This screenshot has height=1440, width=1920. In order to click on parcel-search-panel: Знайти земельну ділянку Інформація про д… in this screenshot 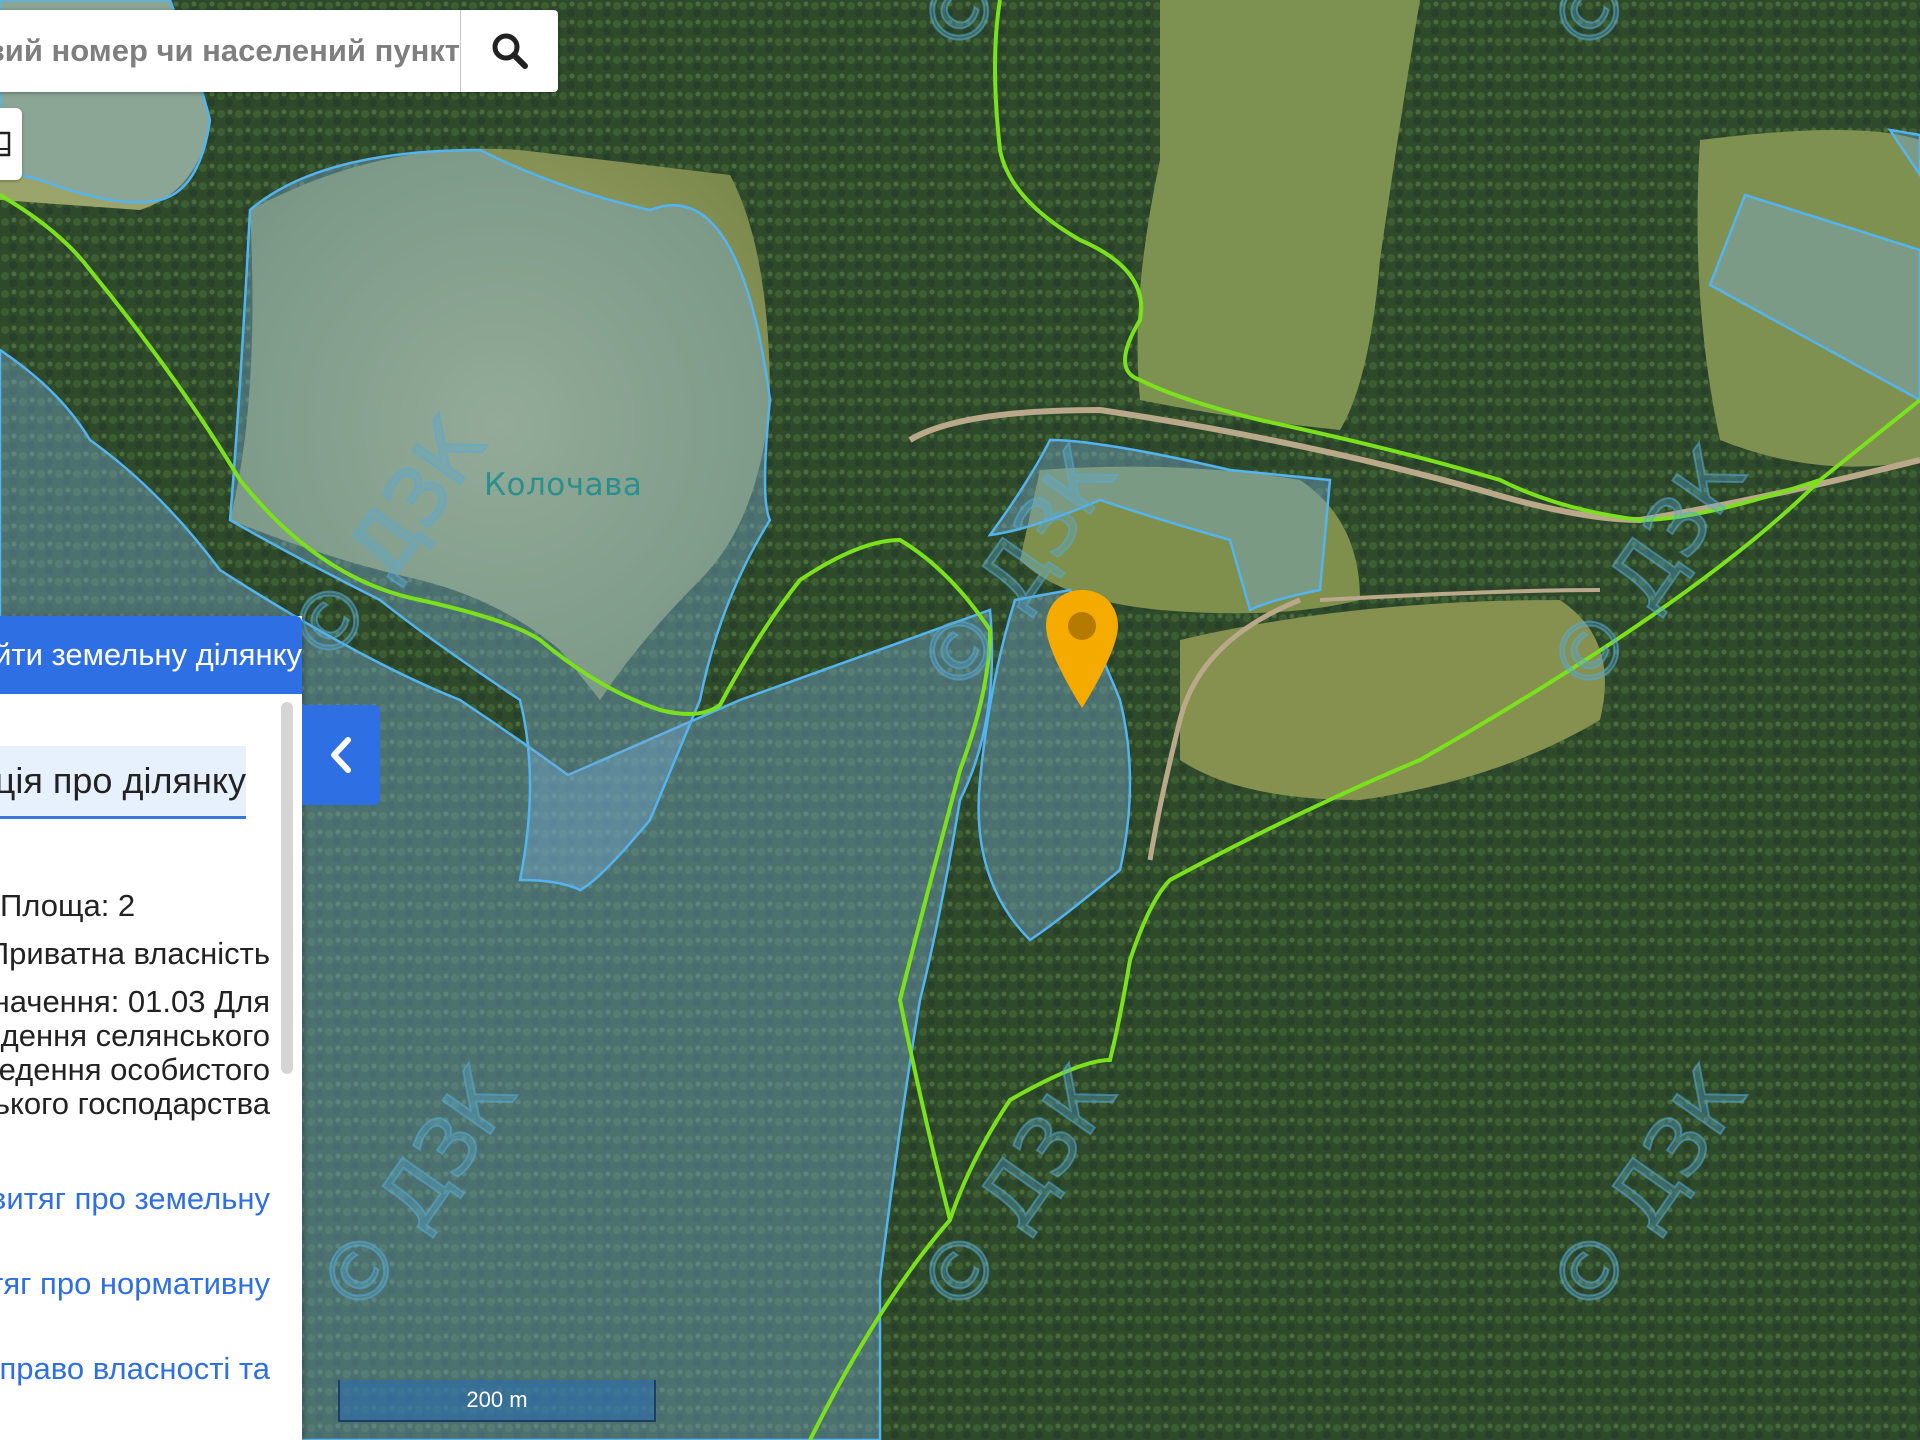, I will do `click(151, 1028)`.